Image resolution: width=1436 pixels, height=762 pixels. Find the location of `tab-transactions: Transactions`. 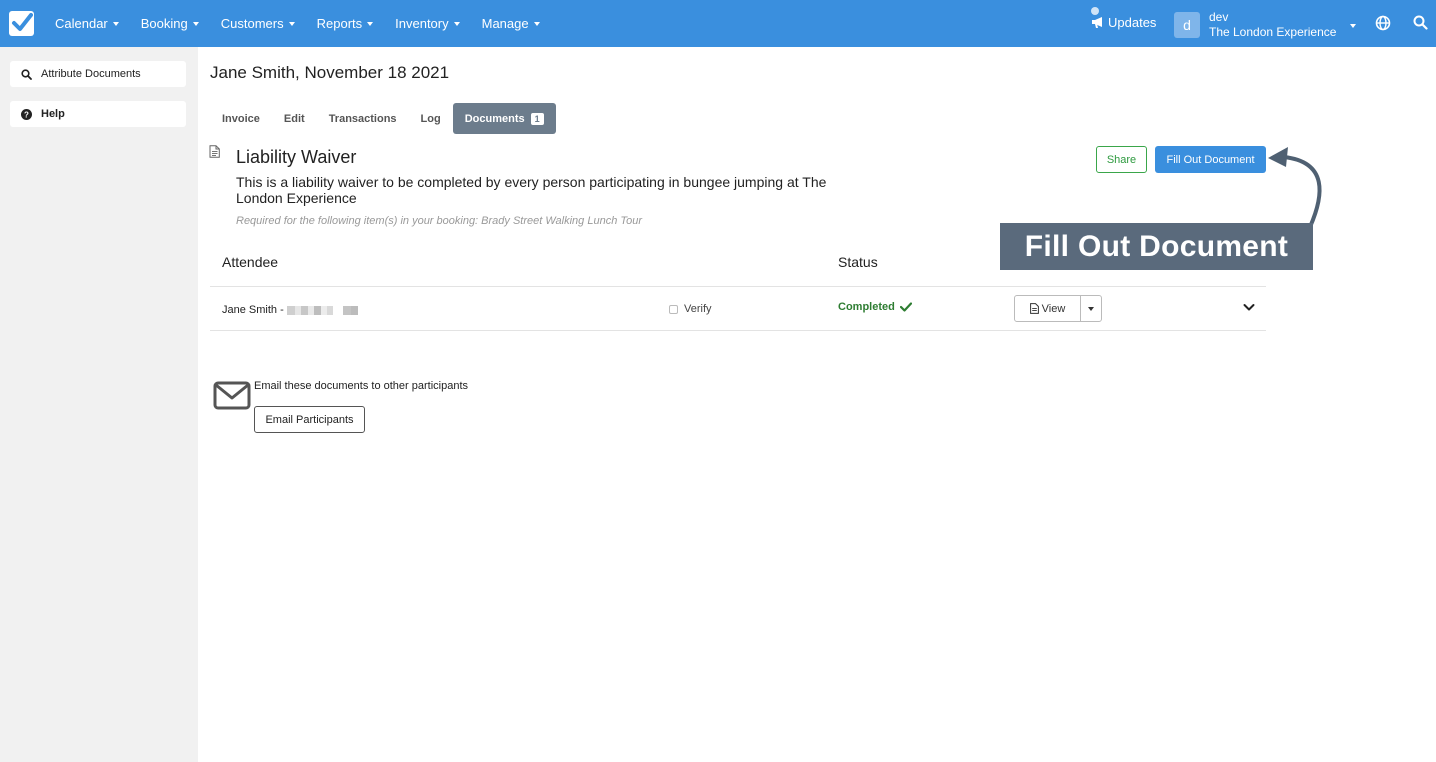

tab-transactions: Transactions is located at coordinates (363, 118).